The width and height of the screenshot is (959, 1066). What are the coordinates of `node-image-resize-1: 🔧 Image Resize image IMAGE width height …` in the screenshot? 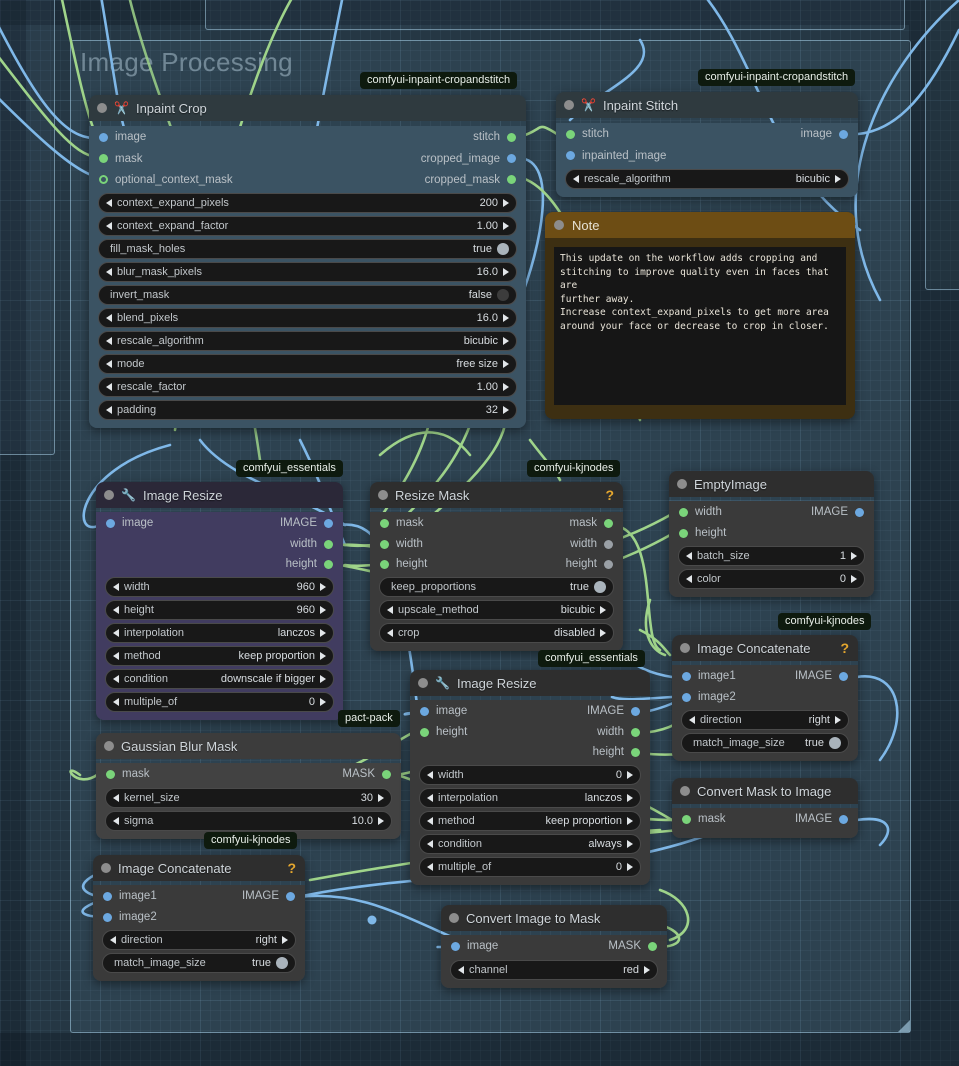 It's located at (219, 601).